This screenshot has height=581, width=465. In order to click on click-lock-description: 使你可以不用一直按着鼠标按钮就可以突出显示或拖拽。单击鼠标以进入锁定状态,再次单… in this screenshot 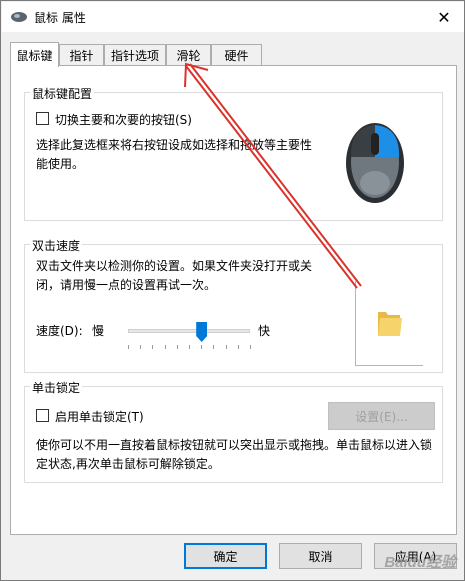, I will do `click(234, 454)`.